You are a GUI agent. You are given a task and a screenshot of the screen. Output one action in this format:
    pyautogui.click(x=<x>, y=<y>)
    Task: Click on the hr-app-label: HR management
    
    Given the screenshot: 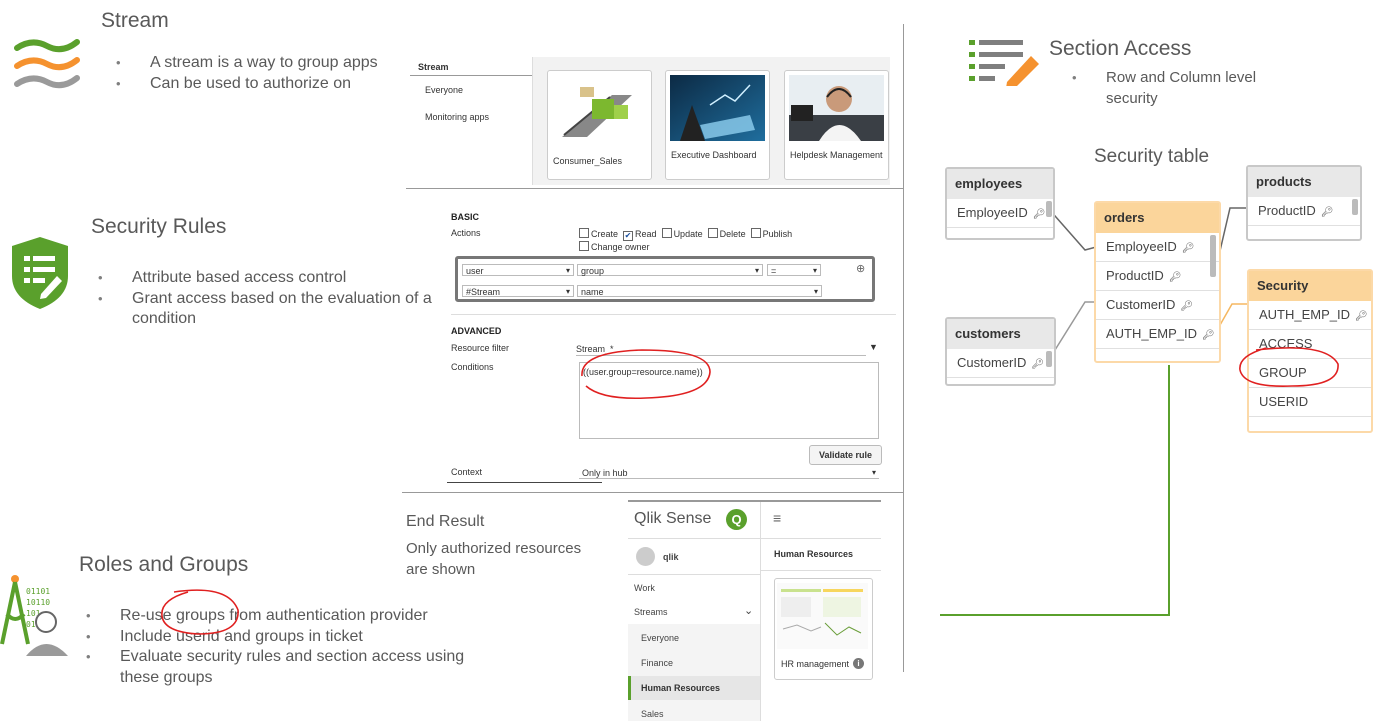 What is the action you would take?
    pyautogui.click(x=815, y=664)
    